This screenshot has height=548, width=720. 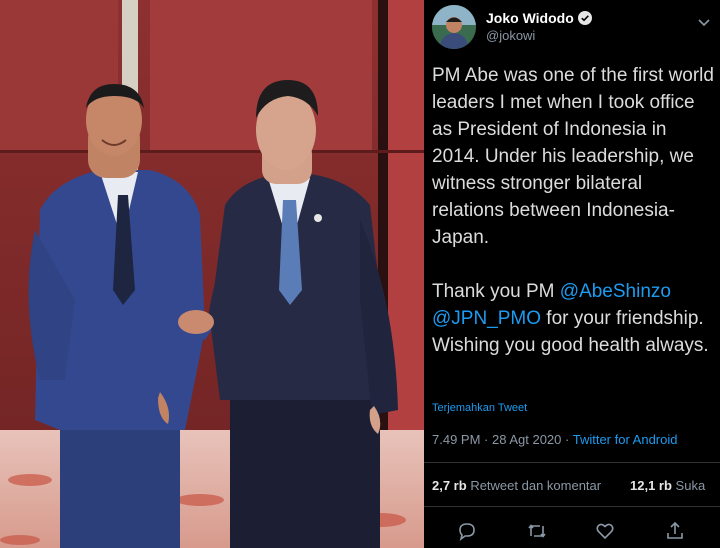 I want to click on retweets-count: 2,7 rb, so click(x=449, y=485).